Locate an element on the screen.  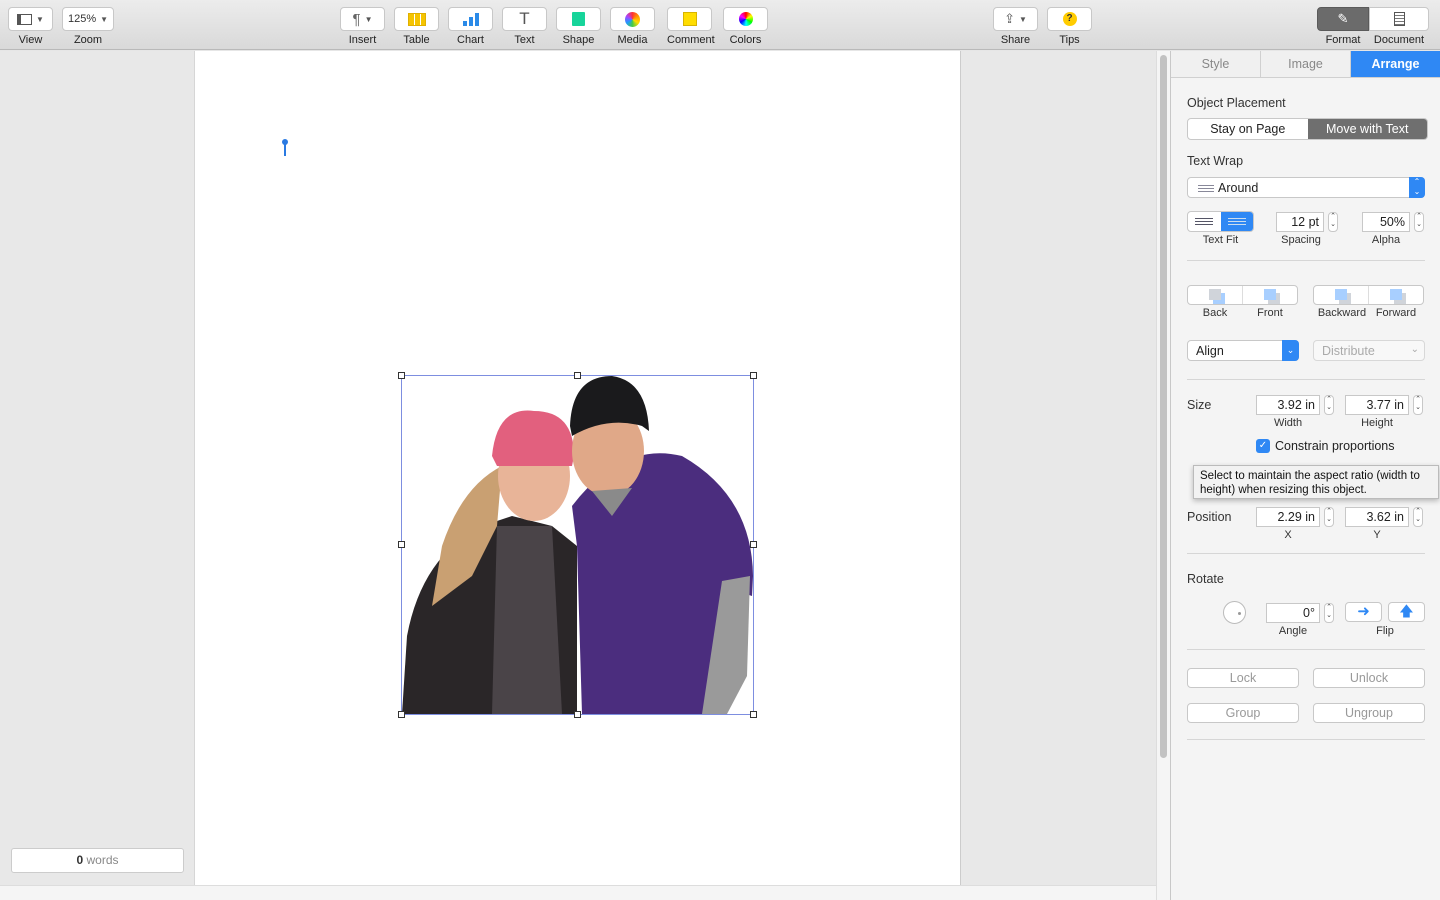
document-button: Document is located at coordinates (1399, 26).